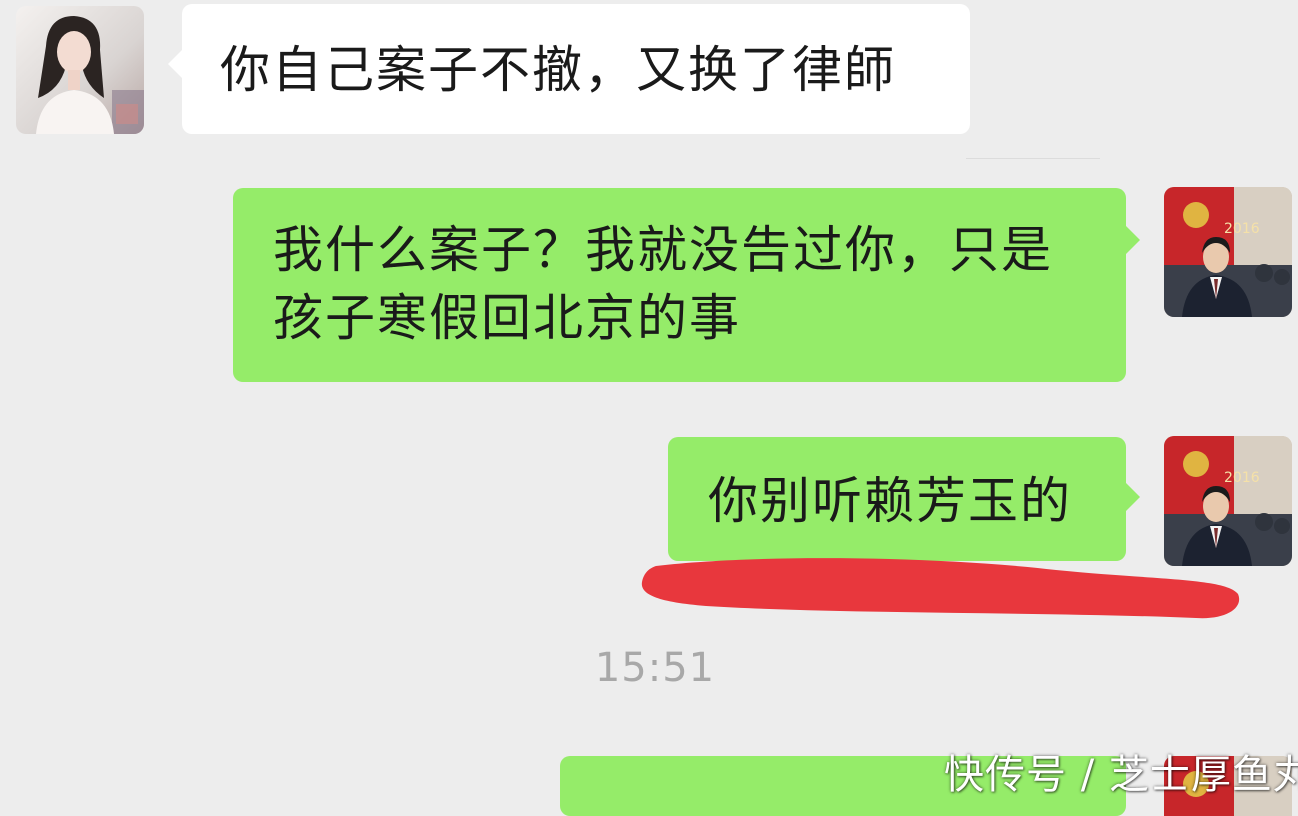  Describe the element at coordinates (940, 588) in the screenshot. I see `red-underline-annotation` at that location.